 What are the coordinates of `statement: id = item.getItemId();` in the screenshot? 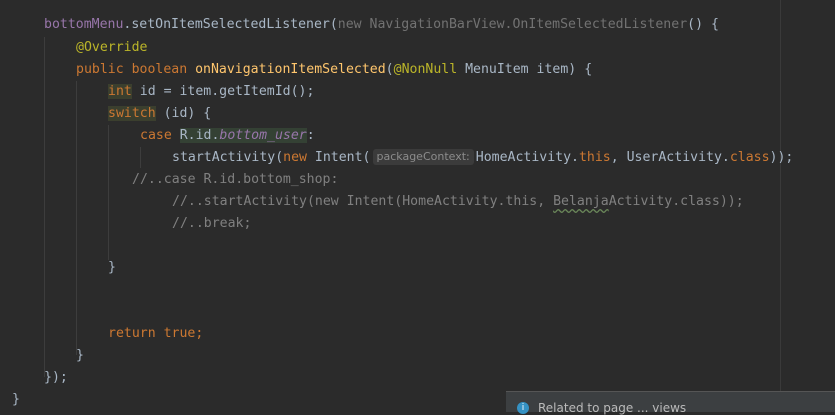 It's located at (223, 91).